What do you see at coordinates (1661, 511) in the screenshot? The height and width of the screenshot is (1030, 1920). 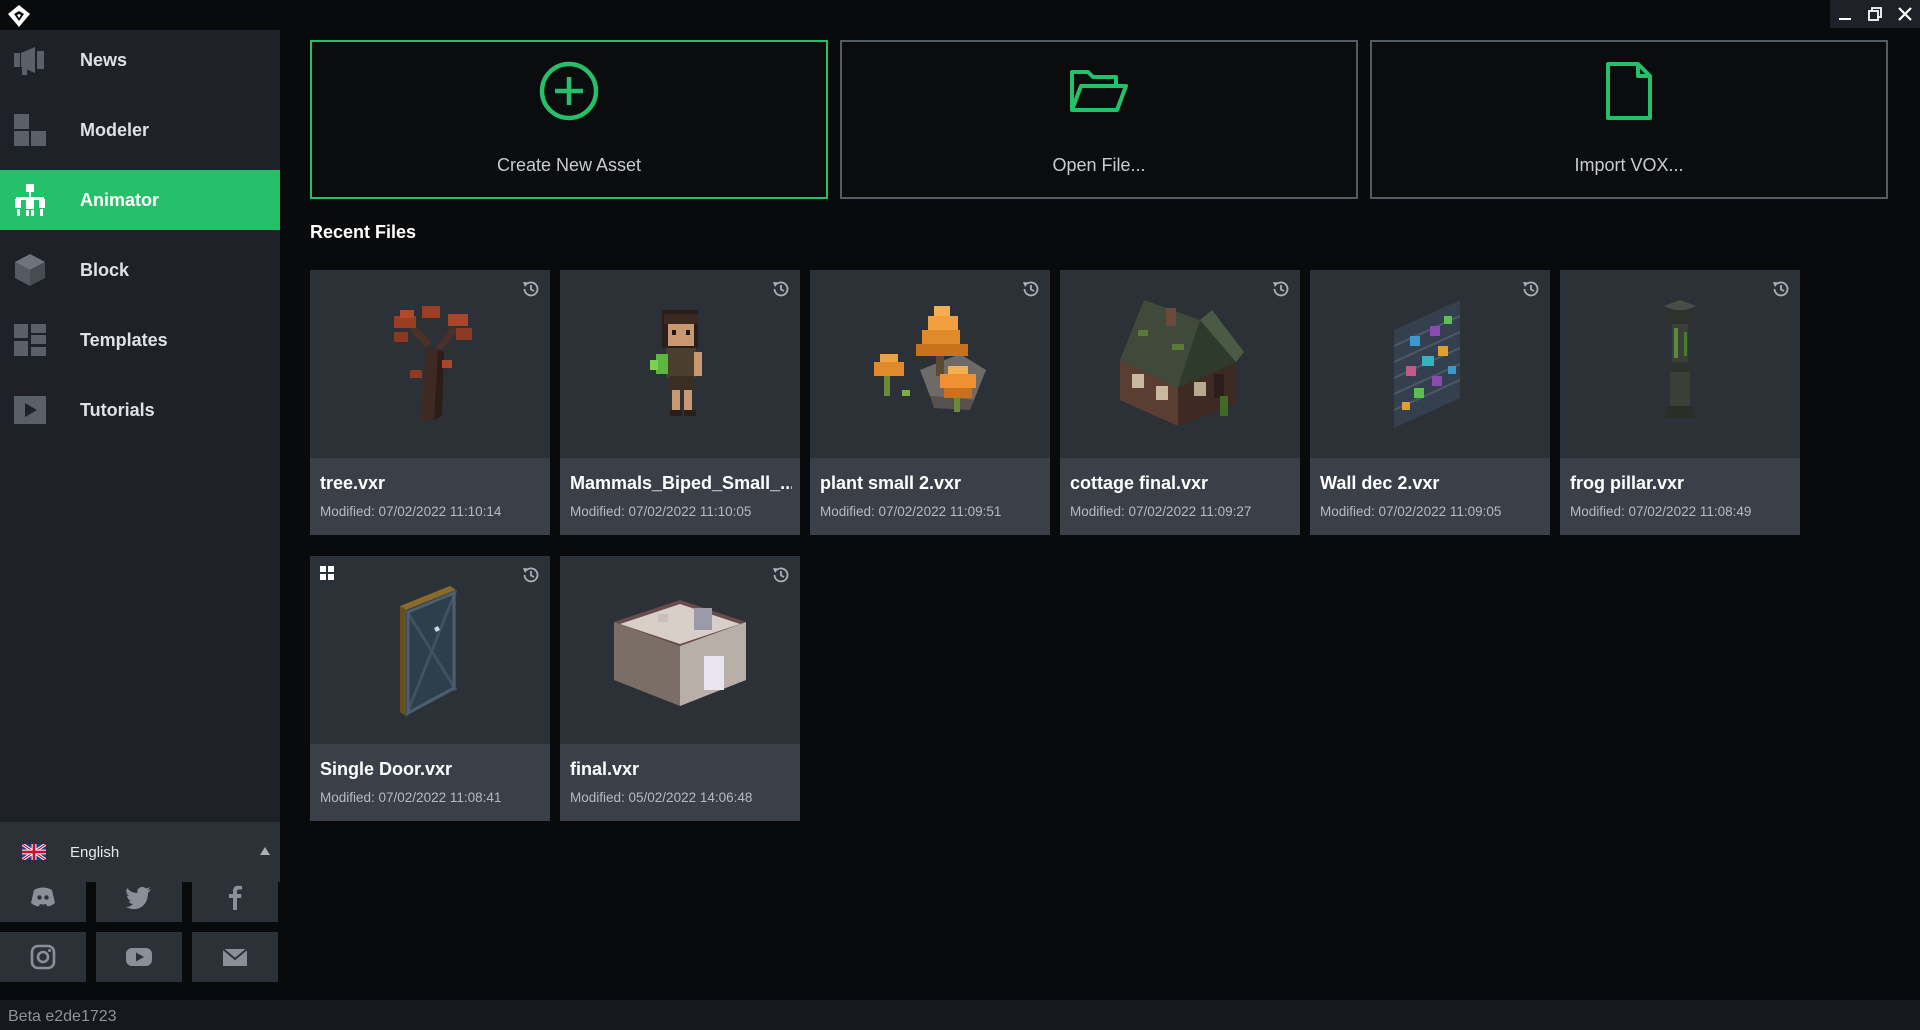 I see `file-modified: Modified: 07/02/2022 11:08:49` at bounding box center [1661, 511].